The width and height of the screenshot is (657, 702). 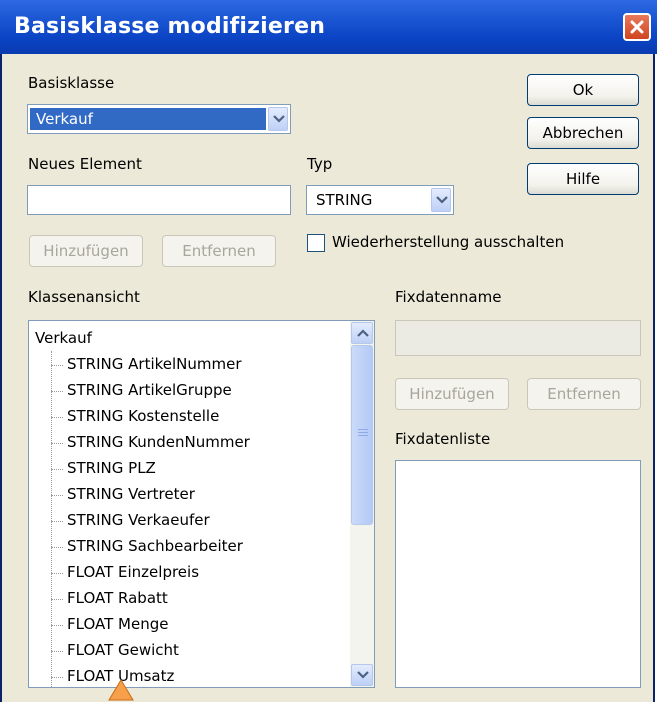 I want to click on fixdatenliste-list, so click(x=518, y=574).